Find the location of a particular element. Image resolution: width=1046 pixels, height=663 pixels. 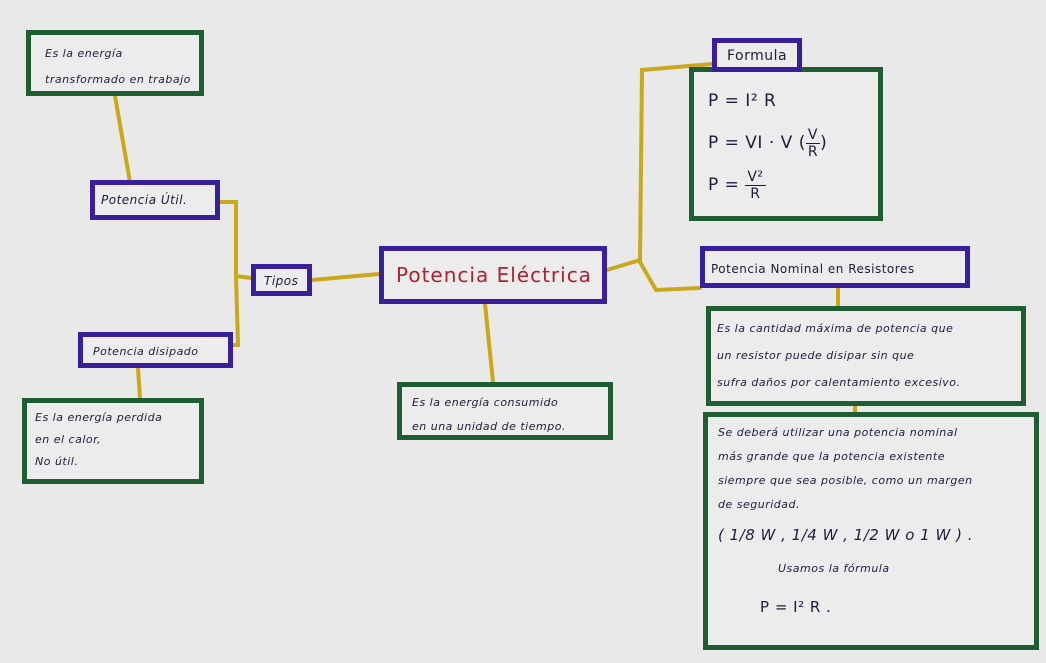

tipos-node: Tipos is located at coordinates (281, 280).